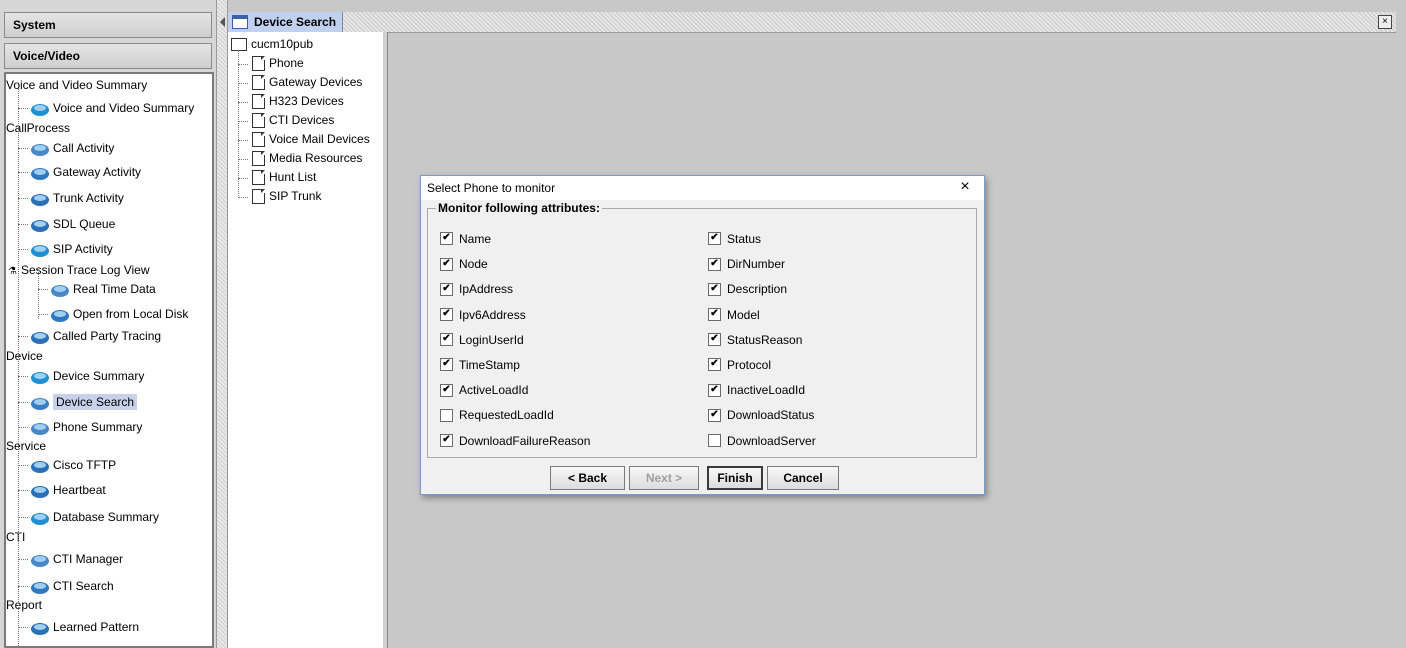 This screenshot has width=1406, height=648. What do you see at coordinates (24, 605) in the screenshot?
I see `nav-tree-item: Report` at bounding box center [24, 605].